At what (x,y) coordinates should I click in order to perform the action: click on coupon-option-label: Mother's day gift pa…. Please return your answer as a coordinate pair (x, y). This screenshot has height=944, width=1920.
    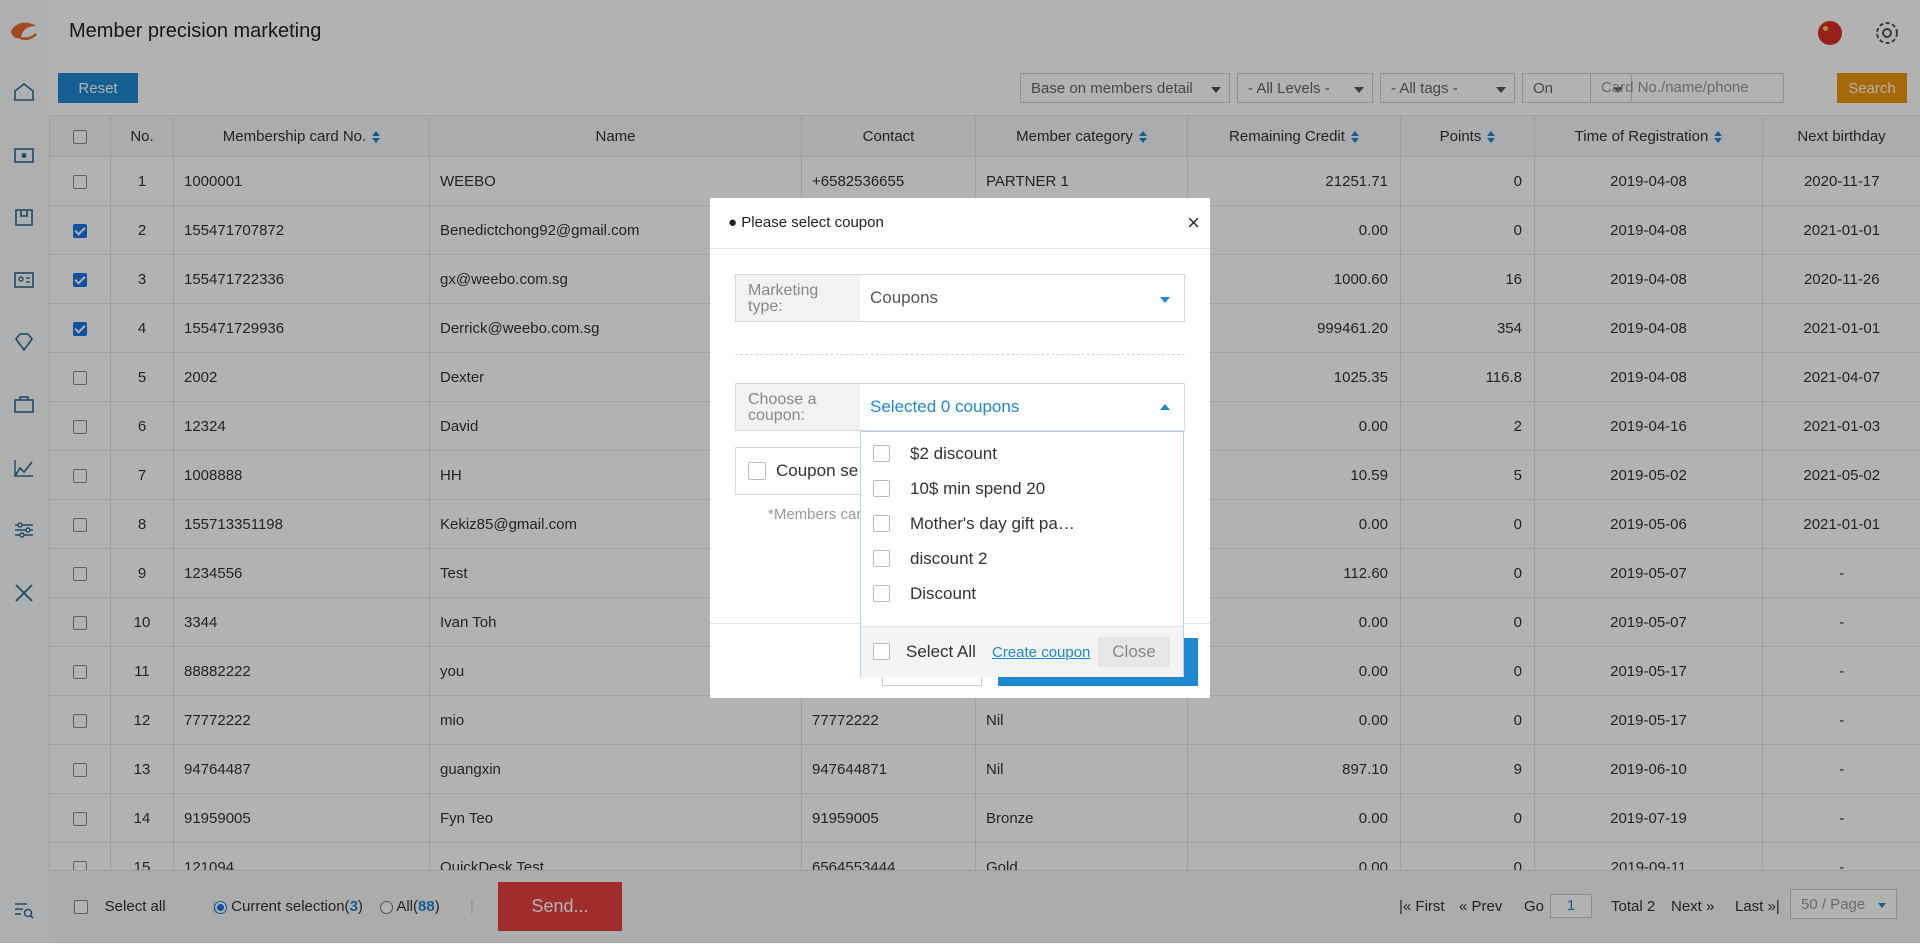
    Looking at the image, I should click on (992, 524).